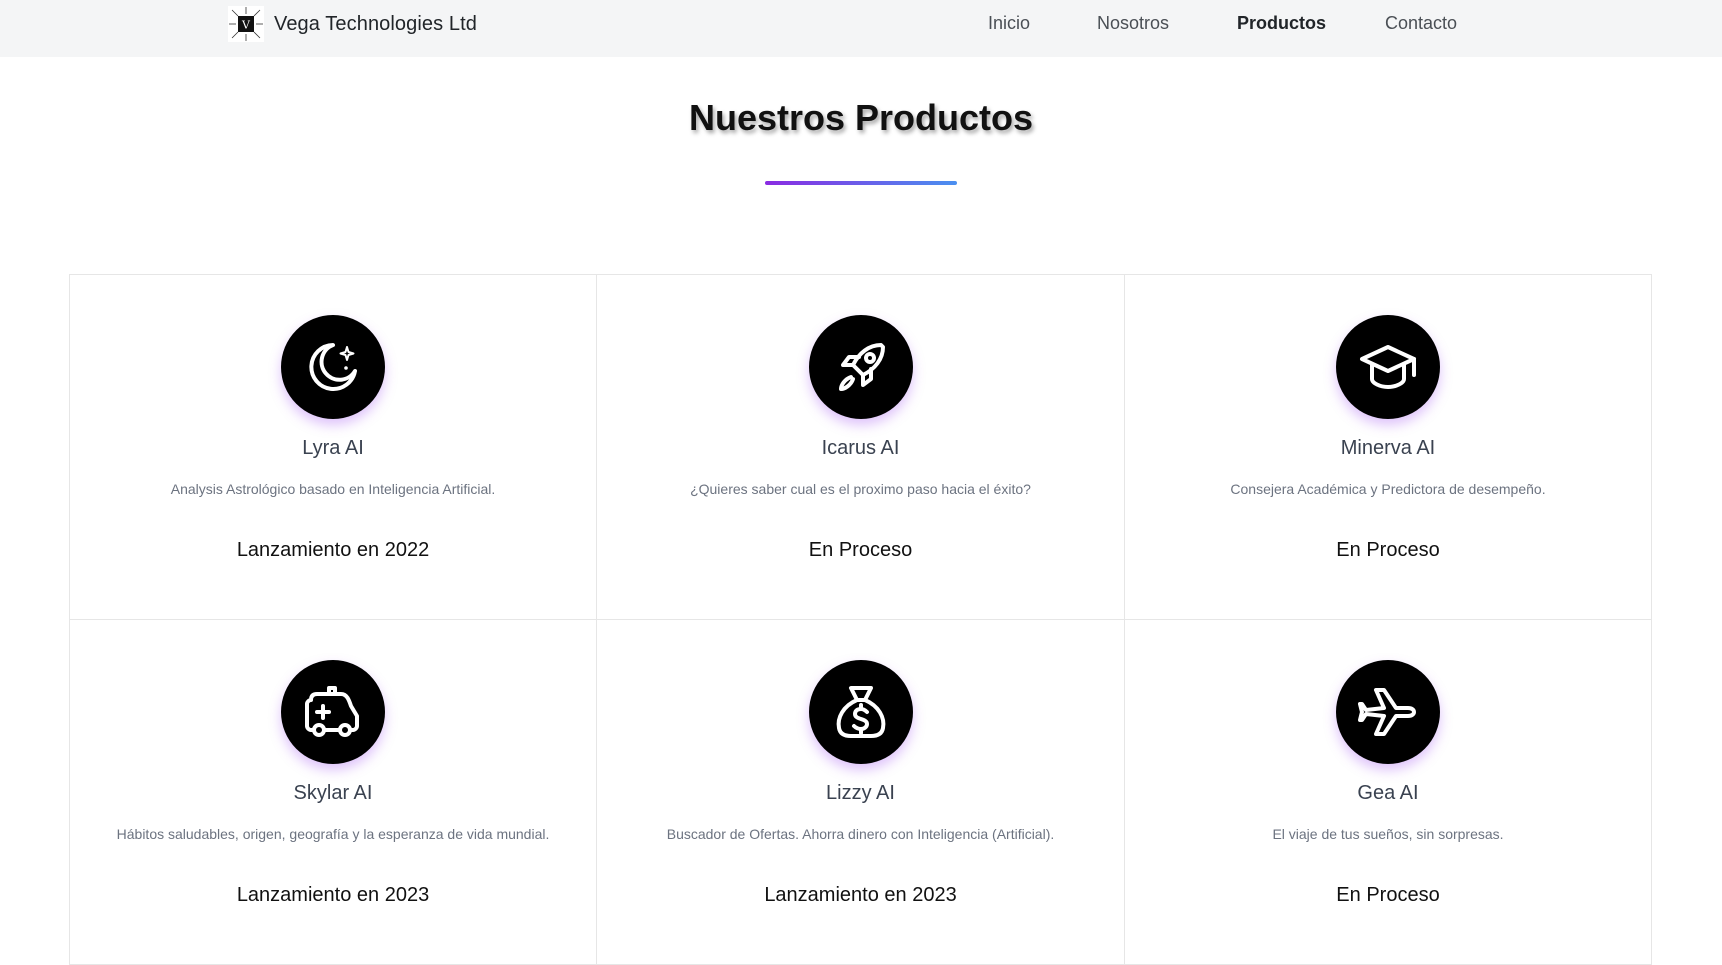 Image resolution: width=1722 pixels, height=965 pixels. What do you see at coordinates (1281, 23) in the screenshot?
I see `nav-link-productos: Productos` at bounding box center [1281, 23].